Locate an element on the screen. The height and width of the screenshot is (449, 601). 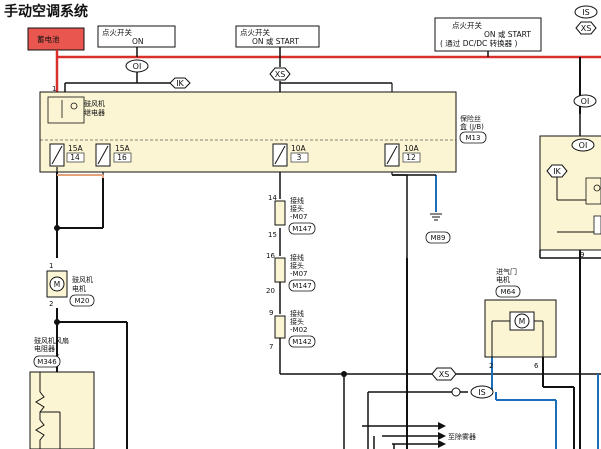
svg-text: M142 is located at coordinates (301, 342).